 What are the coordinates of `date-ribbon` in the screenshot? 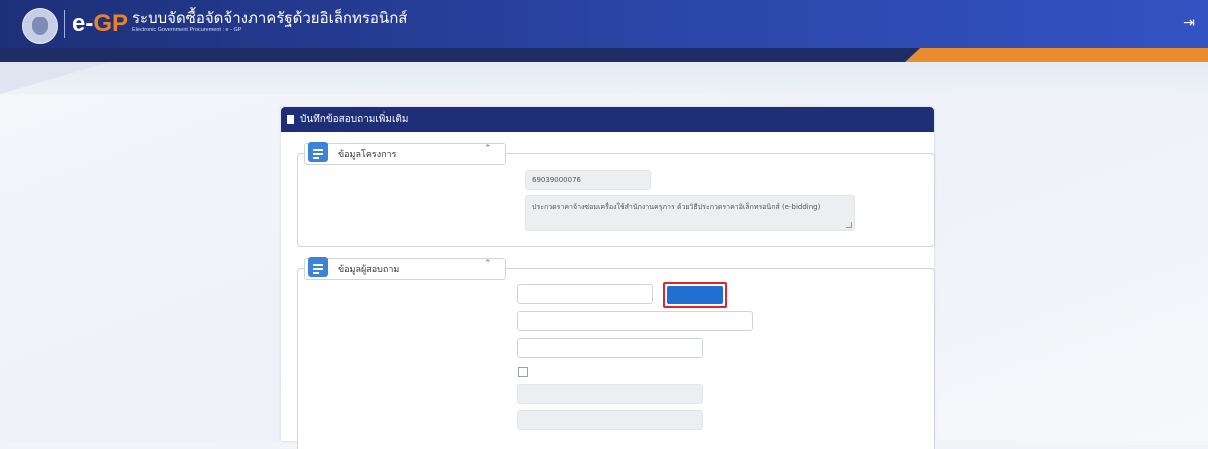 It's located at (1056, 55).